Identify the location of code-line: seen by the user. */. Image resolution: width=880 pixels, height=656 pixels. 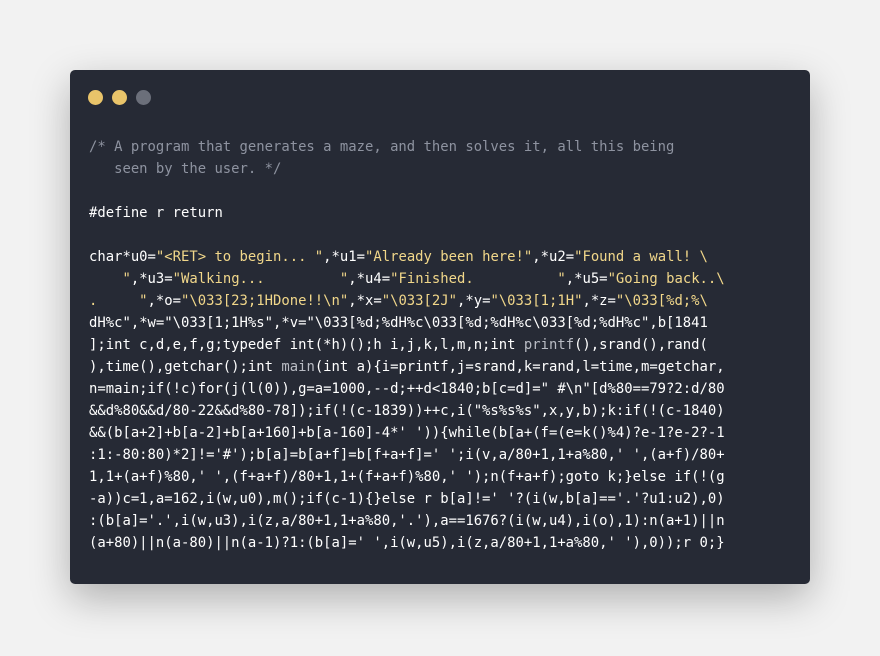
(446, 169).